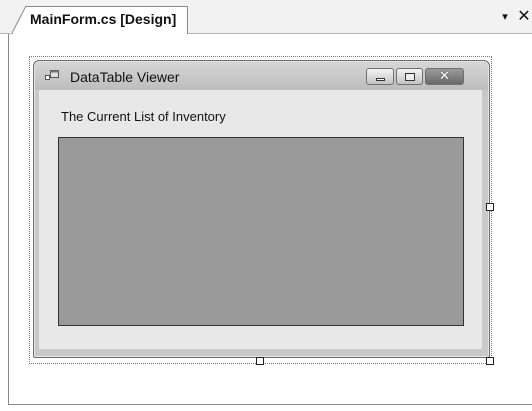 Image resolution: width=532 pixels, height=411 pixels. I want to click on maximize-icon, so click(410, 77).